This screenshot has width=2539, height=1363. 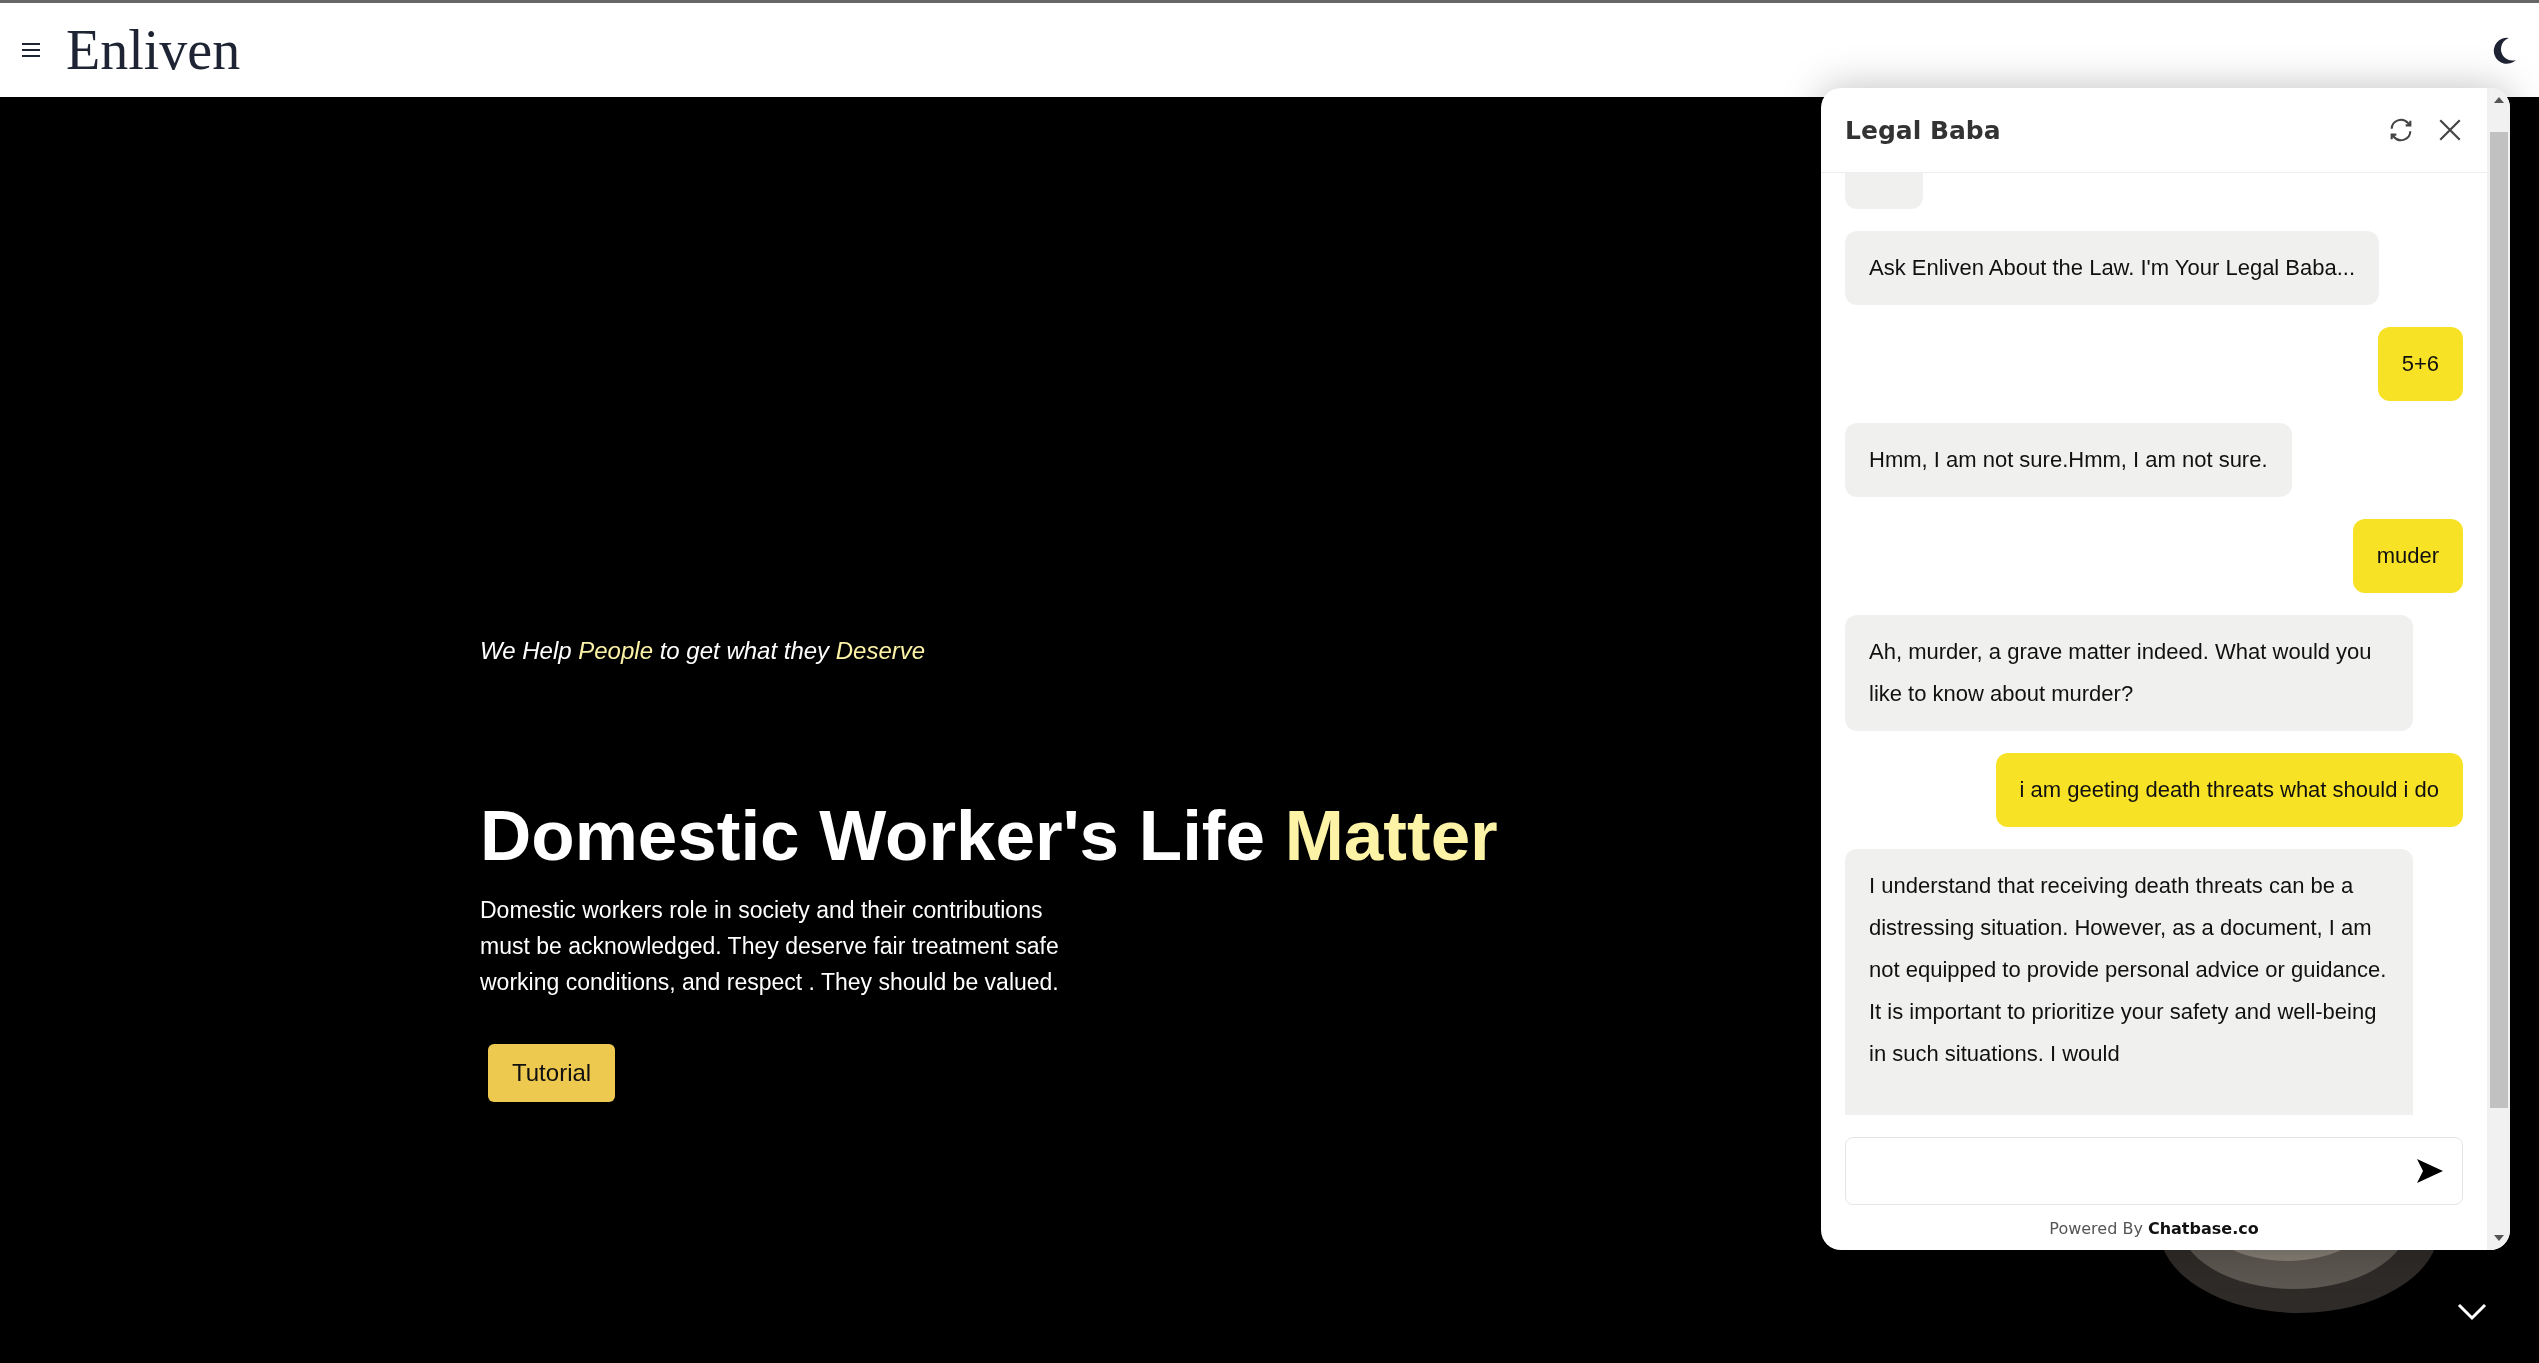 What do you see at coordinates (2450, 130) in the screenshot?
I see `close-icon` at bounding box center [2450, 130].